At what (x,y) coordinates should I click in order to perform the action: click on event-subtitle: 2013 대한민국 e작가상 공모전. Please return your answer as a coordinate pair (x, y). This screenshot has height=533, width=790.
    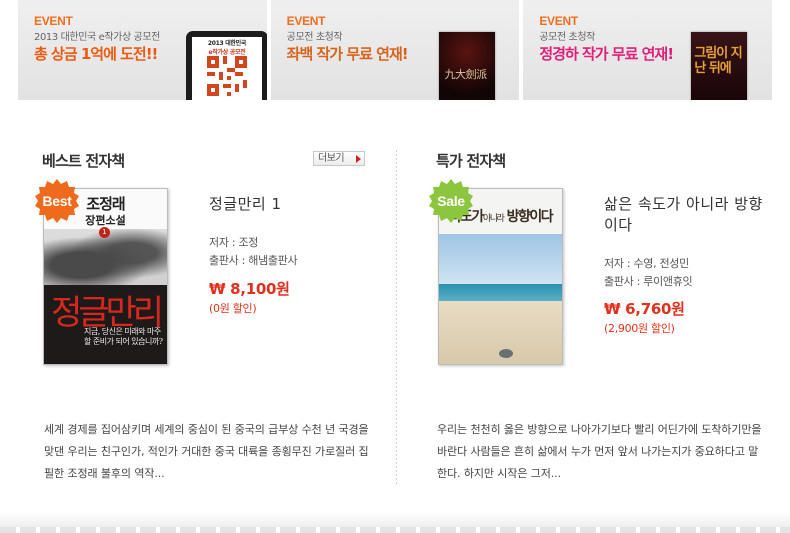
    Looking at the image, I should click on (97, 37).